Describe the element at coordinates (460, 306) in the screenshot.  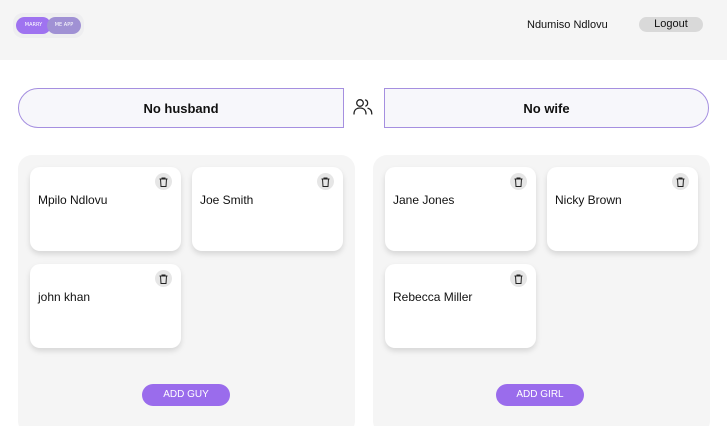
I see `girl-card: Rebecca Miller` at that location.